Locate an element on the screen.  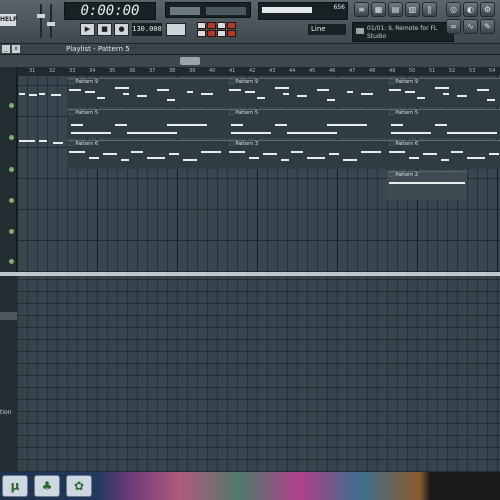
close-button: x is located at coordinates (16, 49).